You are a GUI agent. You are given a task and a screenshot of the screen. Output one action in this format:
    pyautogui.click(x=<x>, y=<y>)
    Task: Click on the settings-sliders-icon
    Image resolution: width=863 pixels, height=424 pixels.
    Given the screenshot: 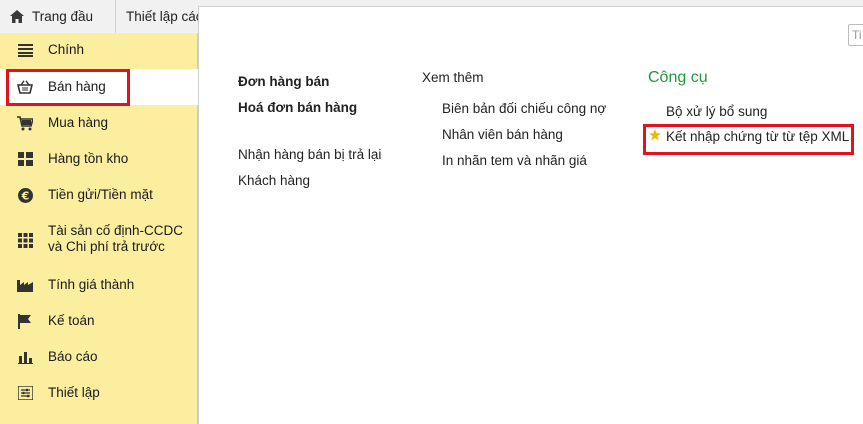 What is the action you would take?
    pyautogui.click(x=25, y=393)
    